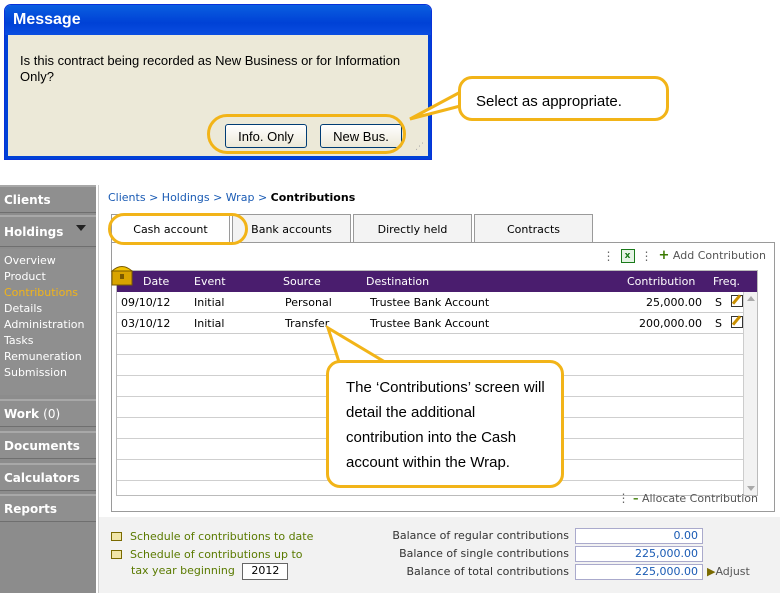 Image resolution: width=780 pixels, height=593 pixels. What do you see at coordinates (48, 508) in the screenshot?
I see `nav-reports: Reports` at bounding box center [48, 508].